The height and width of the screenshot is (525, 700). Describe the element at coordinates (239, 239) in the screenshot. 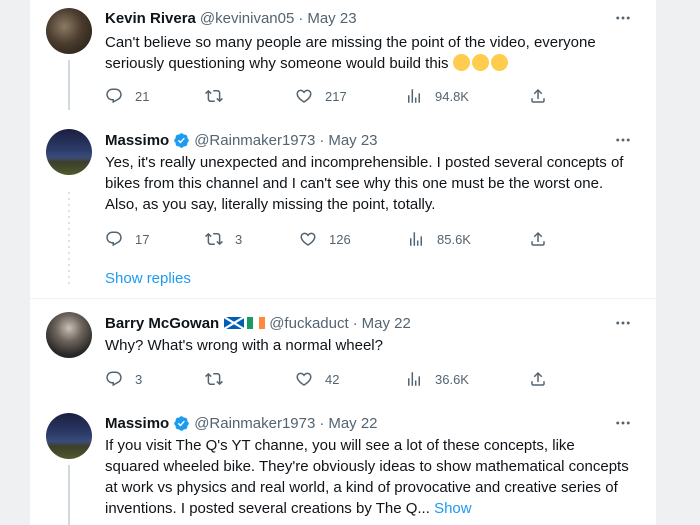

I see `retweet-count: 3` at that location.